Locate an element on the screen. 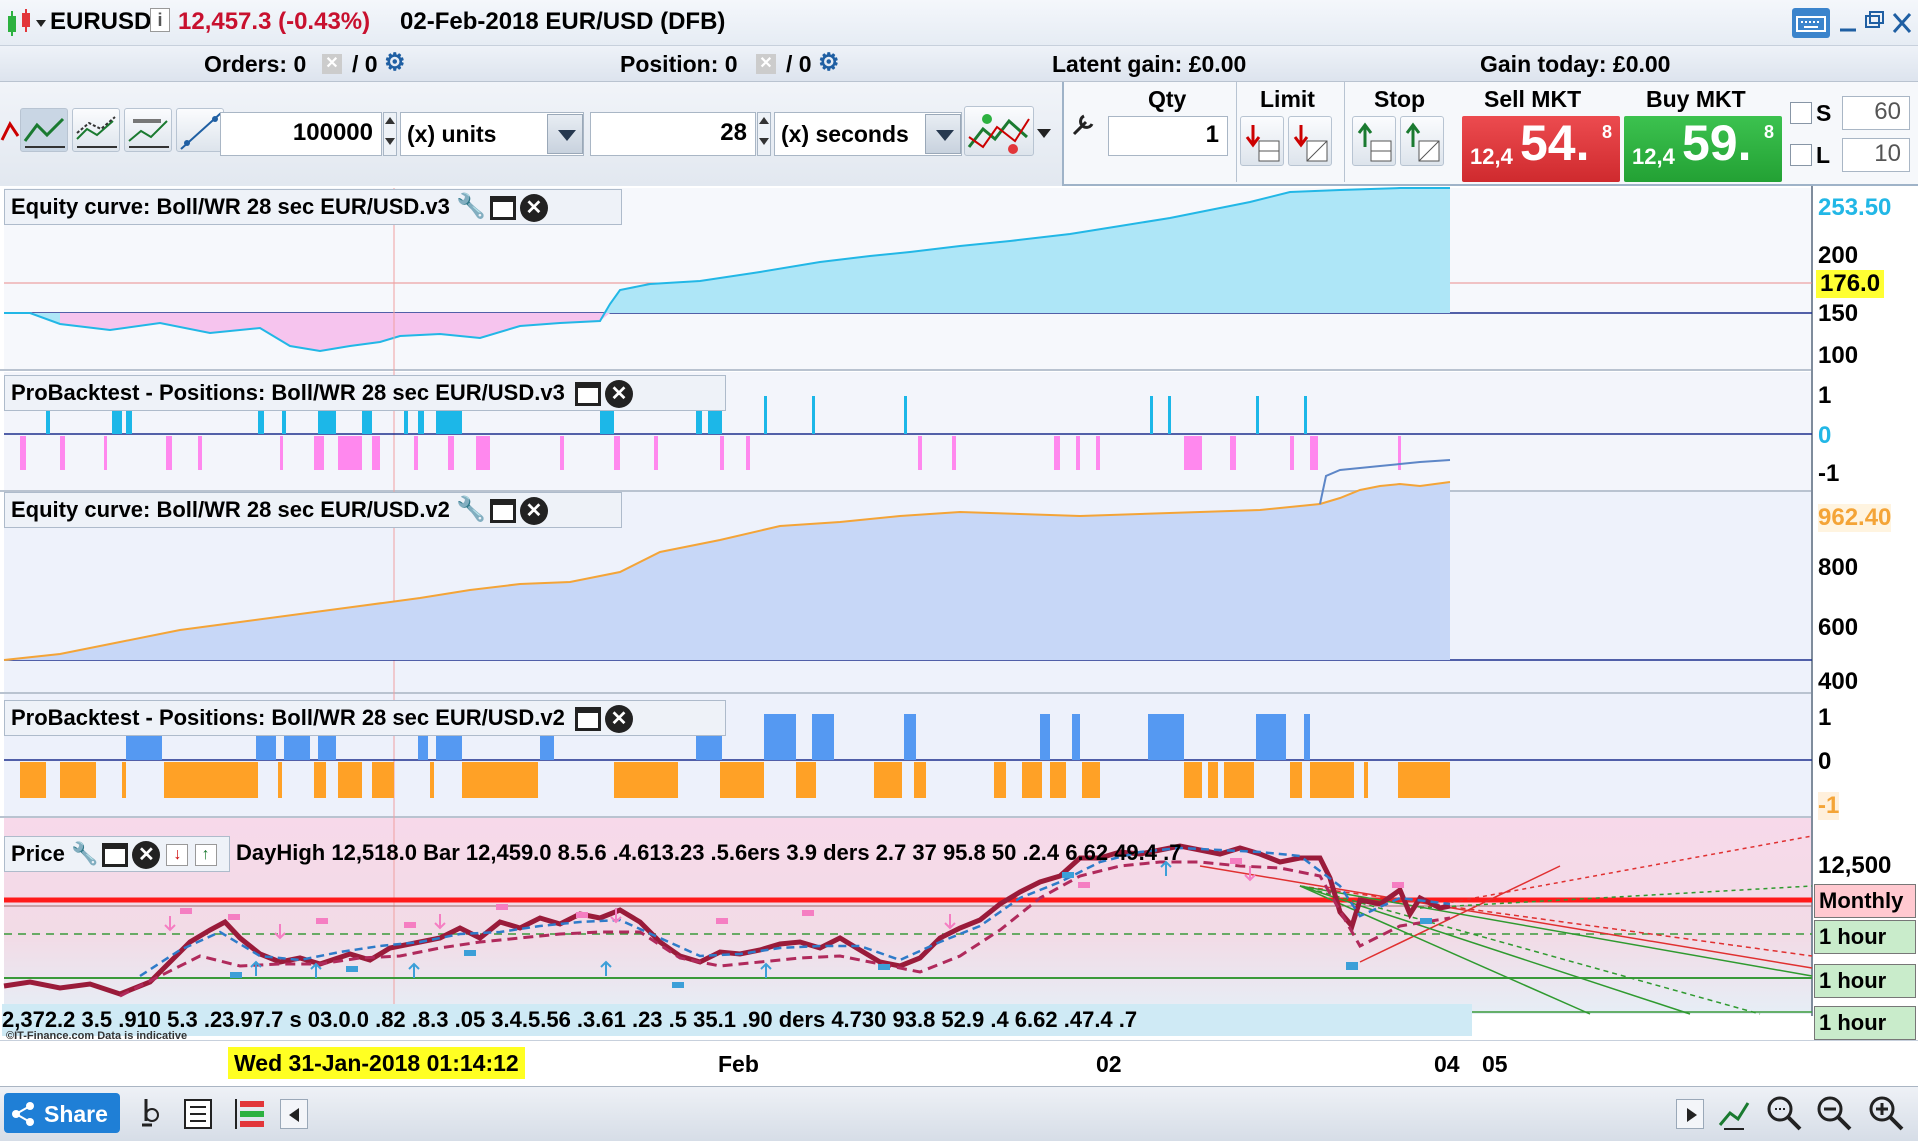  price-label: Price 🔧 ✕ ↓ ↑ is located at coordinates (117, 854).